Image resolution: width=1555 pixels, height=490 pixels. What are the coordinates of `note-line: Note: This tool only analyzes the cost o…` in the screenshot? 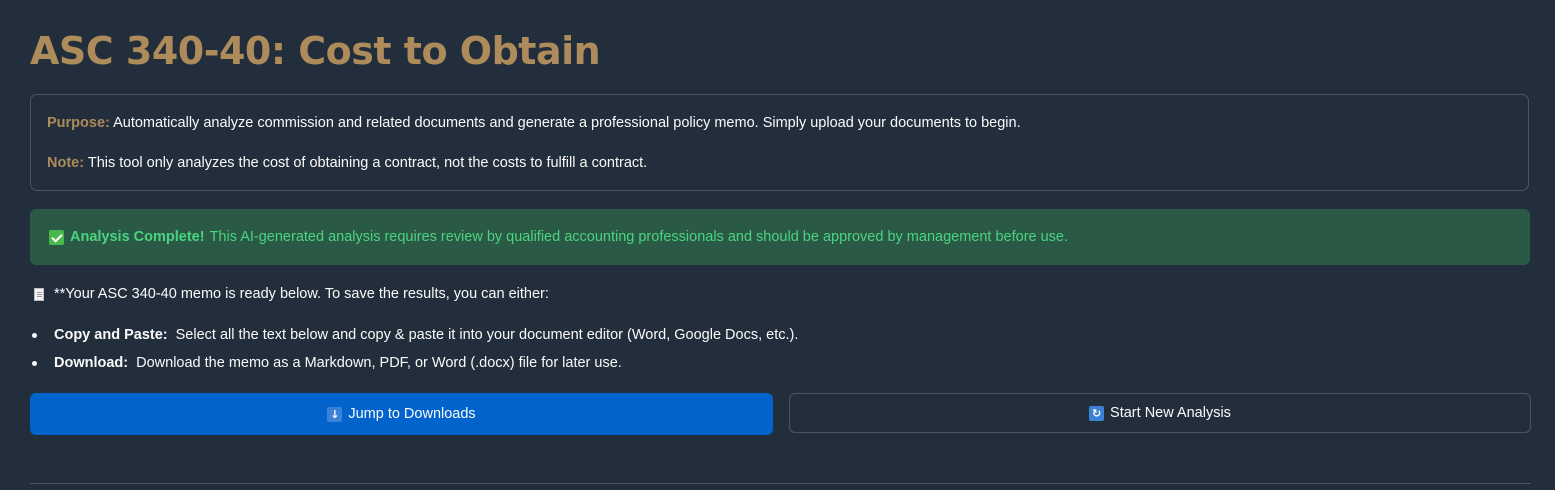 It's located at (347, 163).